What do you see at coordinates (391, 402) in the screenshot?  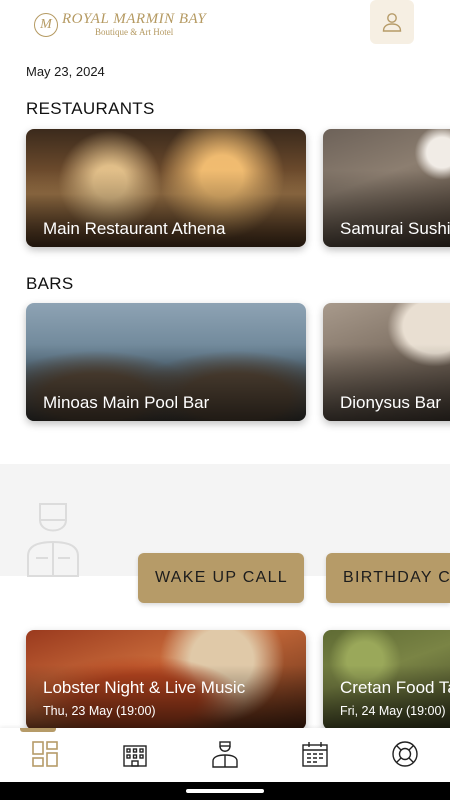 I see `bar-card-label: Dionysus Bar` at bounding box center [391, 402].